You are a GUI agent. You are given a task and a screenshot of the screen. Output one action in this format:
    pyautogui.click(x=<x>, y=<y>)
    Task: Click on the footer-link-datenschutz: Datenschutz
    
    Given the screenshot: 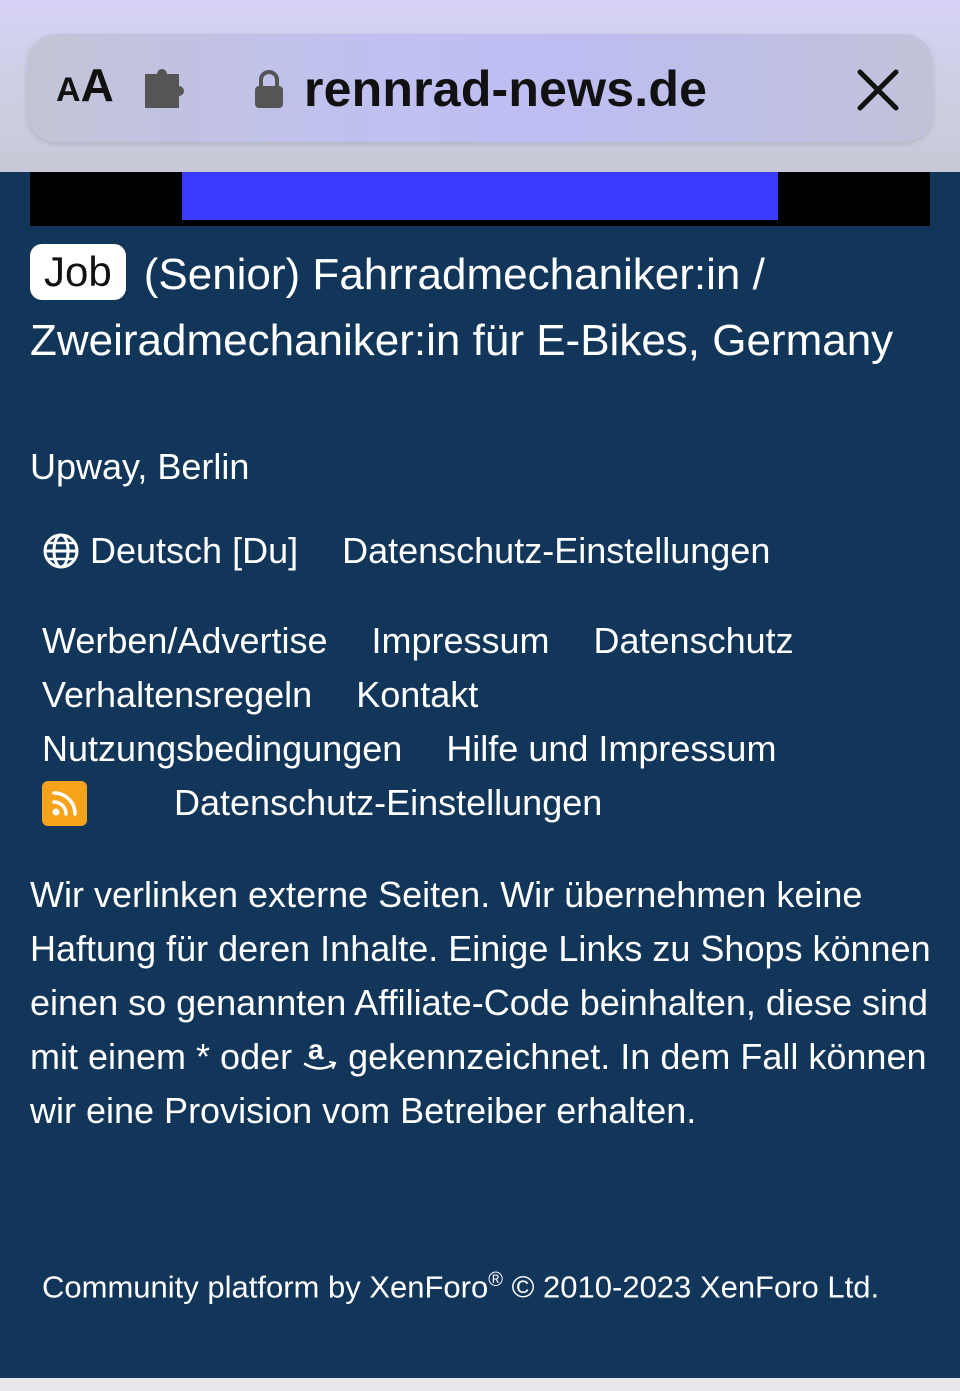 What is the action you would take?
    pyautogui.click(x=694, y=641)
    